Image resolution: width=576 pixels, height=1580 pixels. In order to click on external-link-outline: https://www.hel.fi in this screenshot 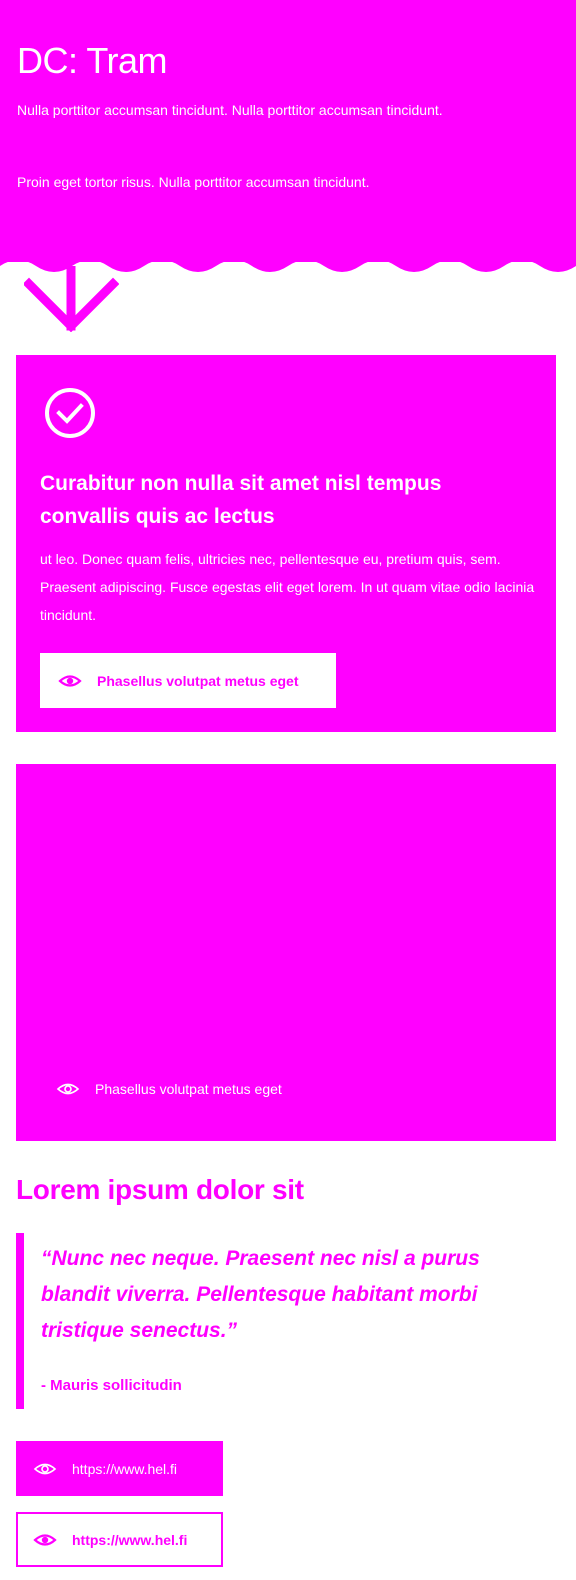, I will do `click(119, 1539)`.